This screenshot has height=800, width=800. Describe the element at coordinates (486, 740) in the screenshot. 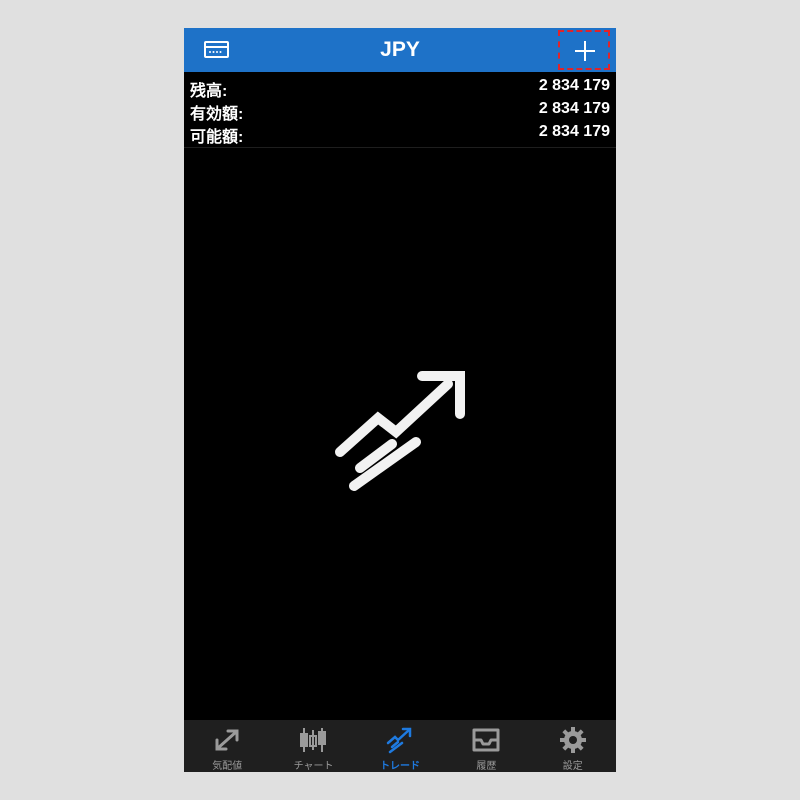

I see `history-inbox-icon` at that location.